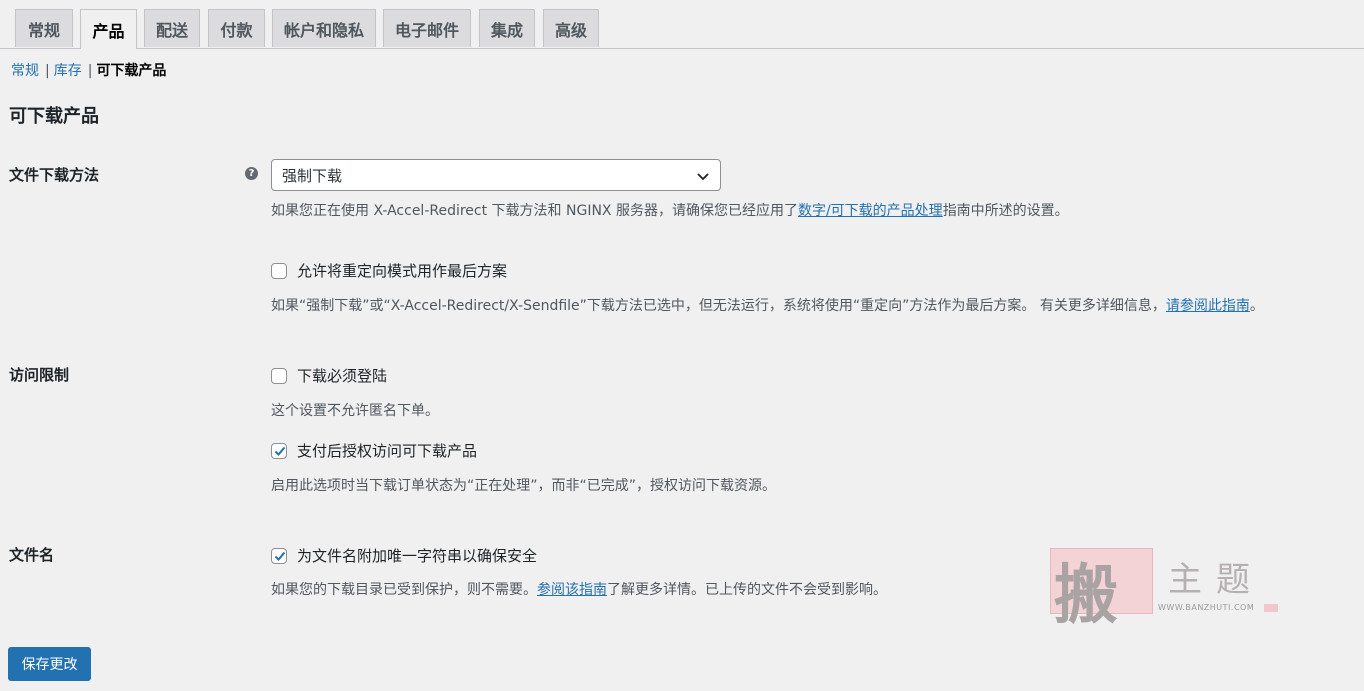 This screenshot has width=1364, height=691. I want to click on unique-filename-checkbox, so click(279, 555).